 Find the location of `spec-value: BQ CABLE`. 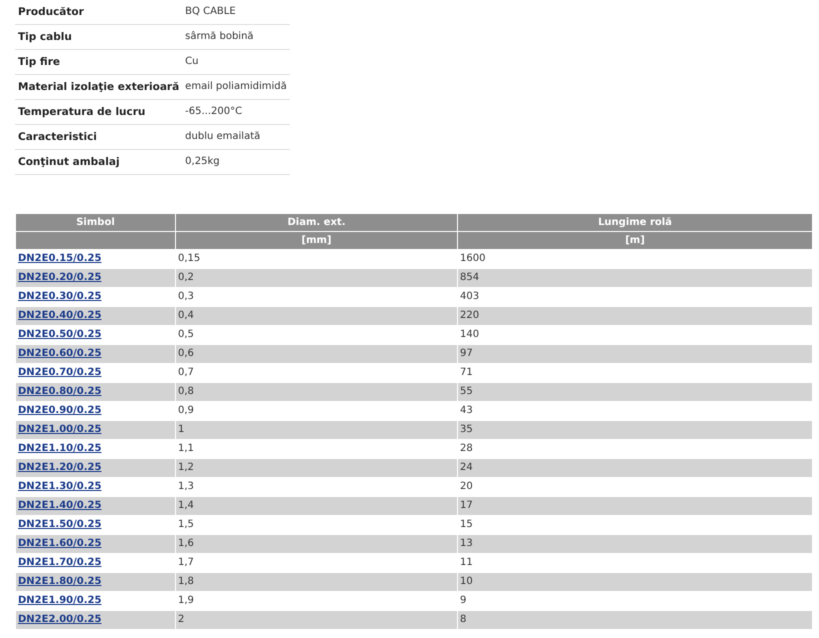

spec-value: BQ CABLE is located at coordinates (236, 12).